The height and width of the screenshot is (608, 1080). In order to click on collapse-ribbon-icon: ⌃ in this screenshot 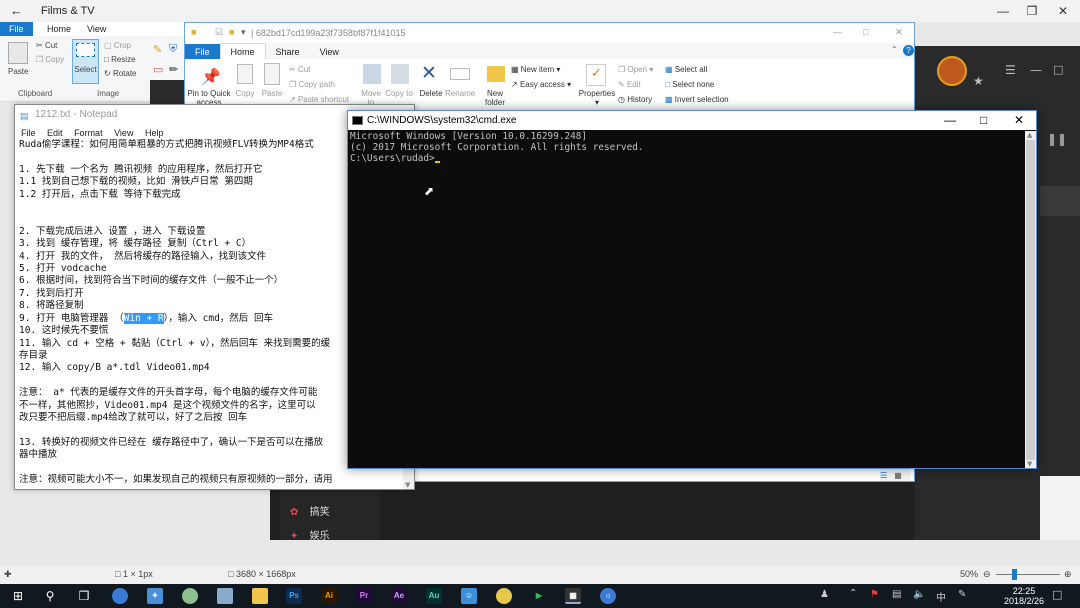, I will do `click(894, 49)`.